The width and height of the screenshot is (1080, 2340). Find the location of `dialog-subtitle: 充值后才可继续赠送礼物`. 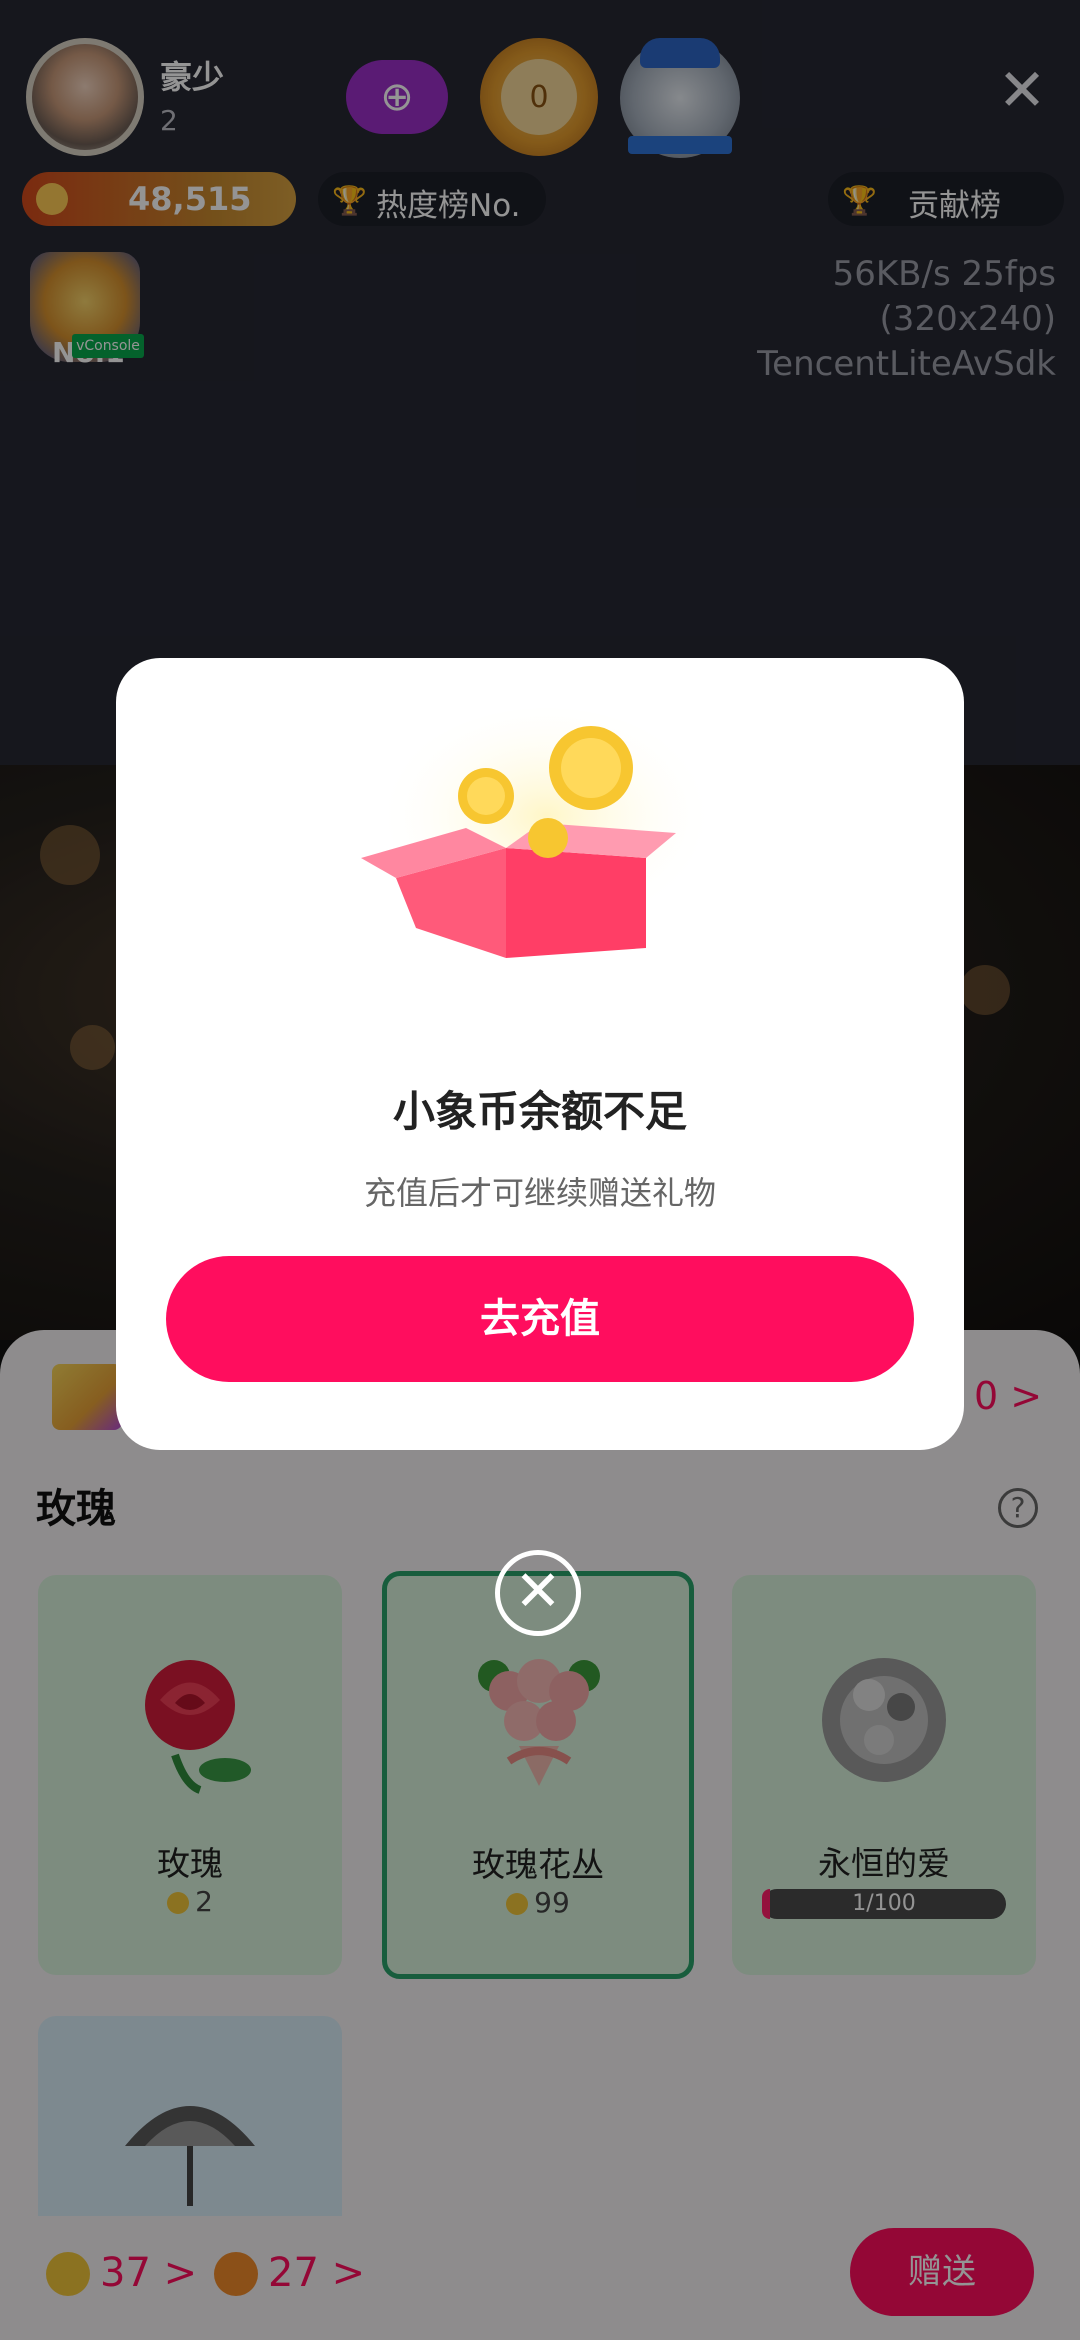

dialog-subtitle: 充值后才可继续赠送礼物 is located at coordinates (539, 1193).